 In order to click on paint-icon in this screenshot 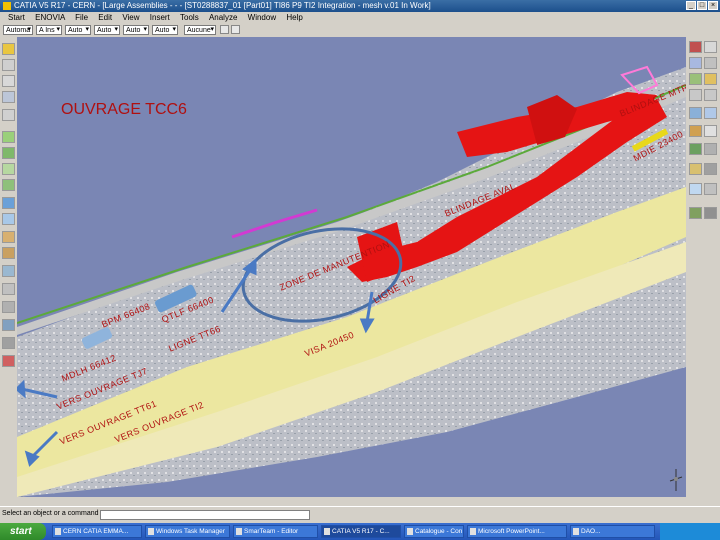, I will do `click(224, 29)`.